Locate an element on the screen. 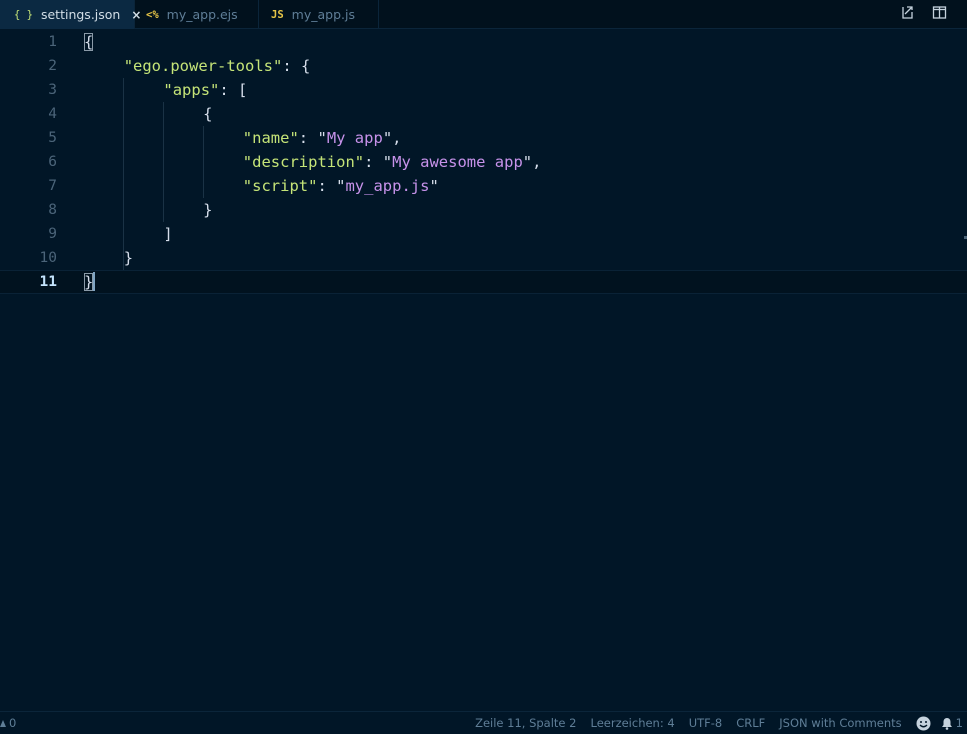 Image resolution: width=967 pixels, height=734 pixels. line-number: 1 is located at coordinates (52, 42).